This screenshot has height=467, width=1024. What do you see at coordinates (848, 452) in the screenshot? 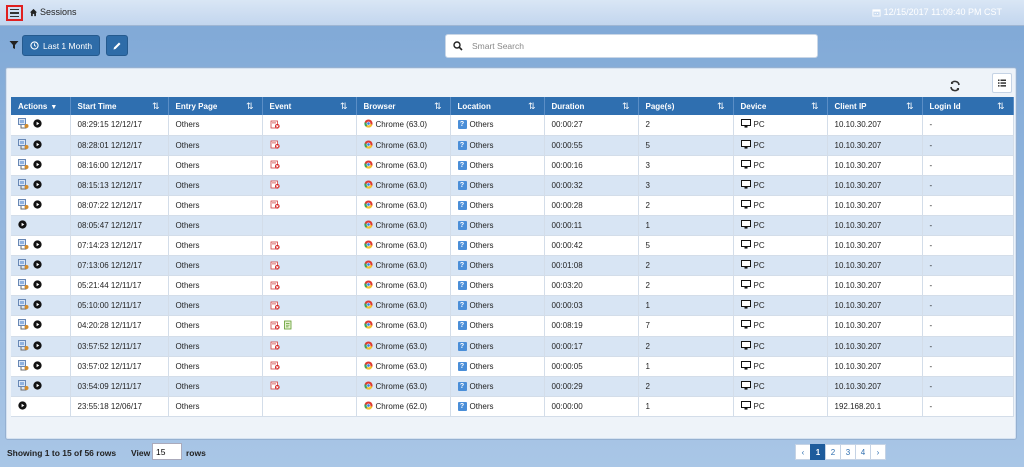
I see `page-3-button: 3` at bounding box center [848, 452].